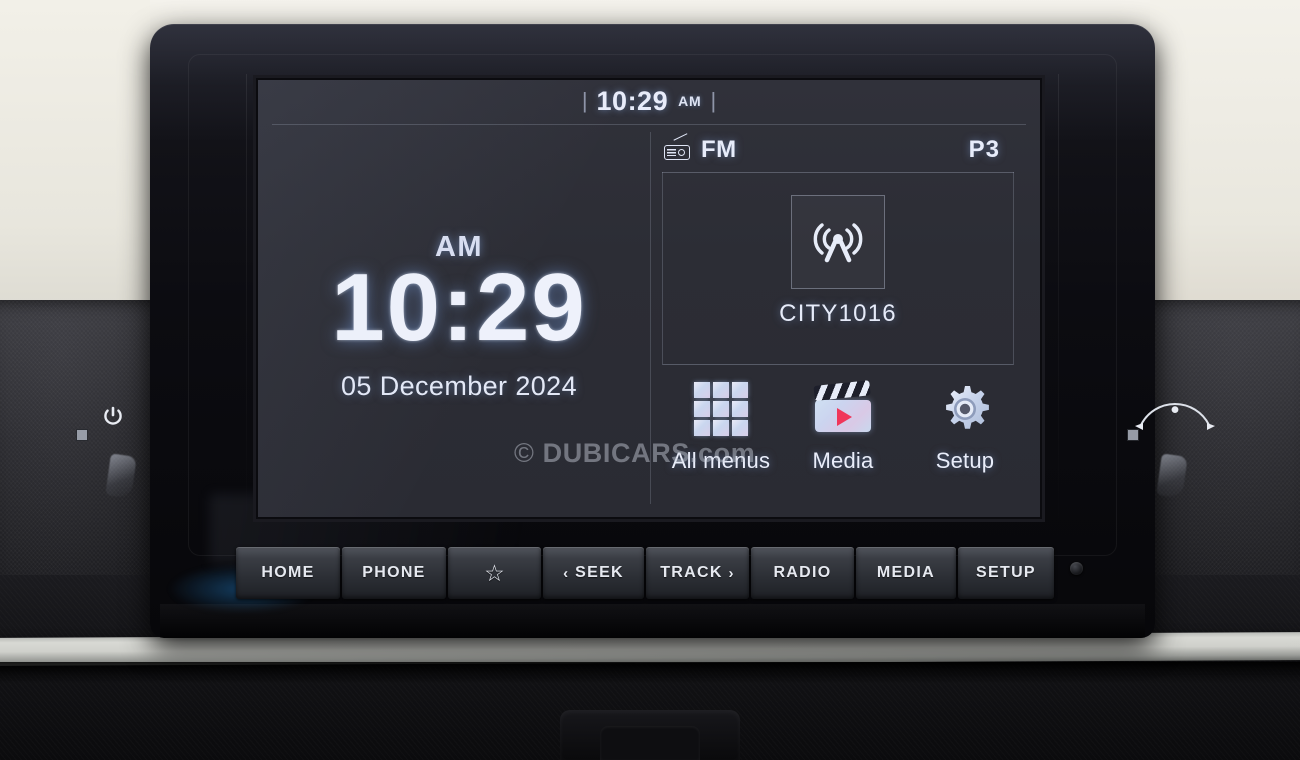 This screenshot has height=760, width=1300. I want to click on radio-button: RADIO, so click(802, 573).